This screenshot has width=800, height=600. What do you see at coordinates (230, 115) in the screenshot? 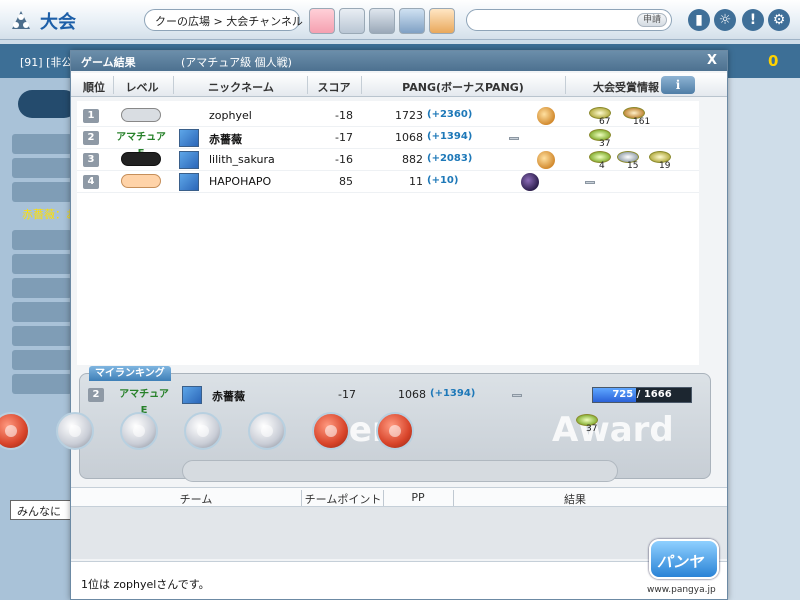
I see `nickname: zophyel` at bounding box center [230, 115].